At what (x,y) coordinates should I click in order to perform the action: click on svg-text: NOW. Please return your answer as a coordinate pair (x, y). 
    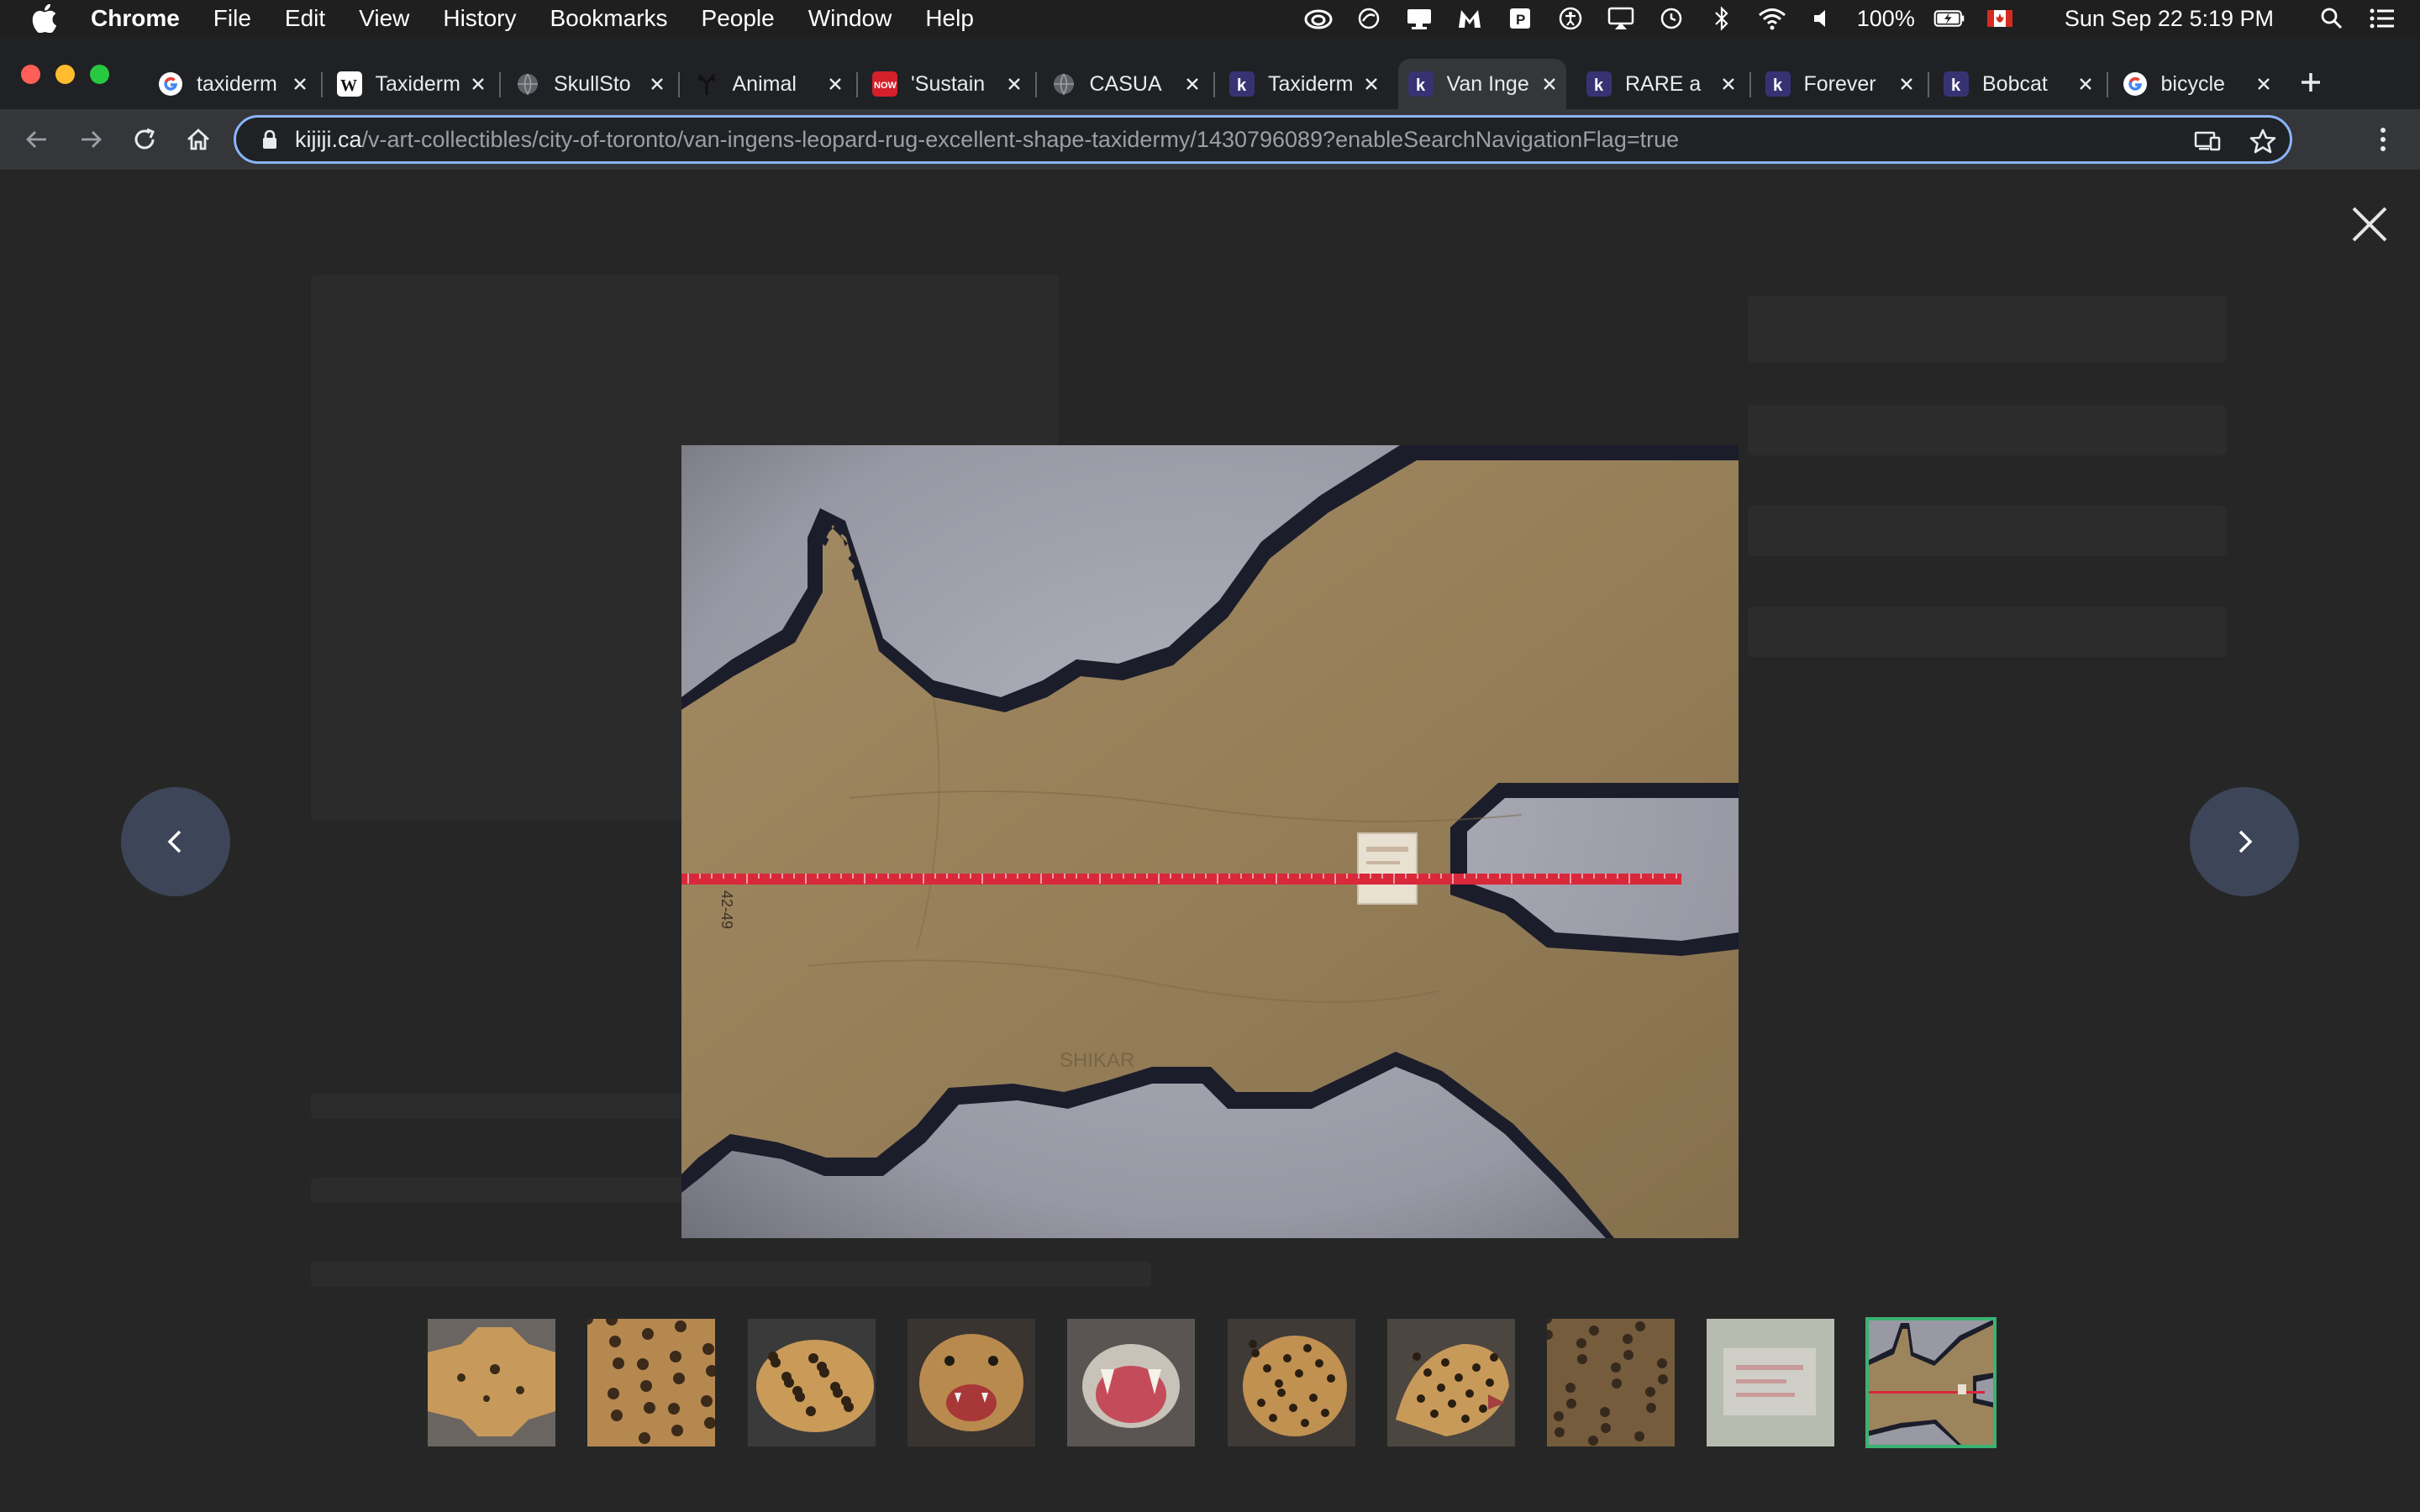
    Looking at the image, I should click on (885, 86).